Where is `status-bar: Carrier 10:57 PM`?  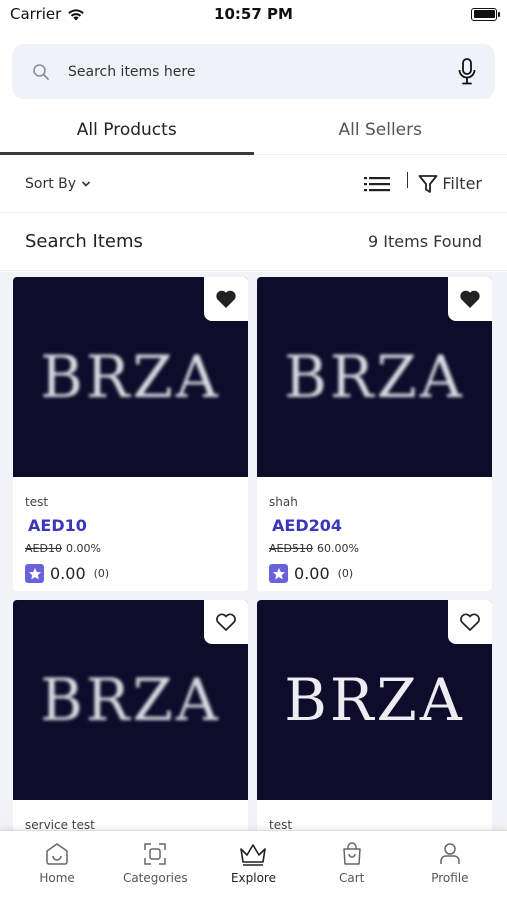
status-bar: Carrier 10:57 PM is located at coordinates (253, 14).